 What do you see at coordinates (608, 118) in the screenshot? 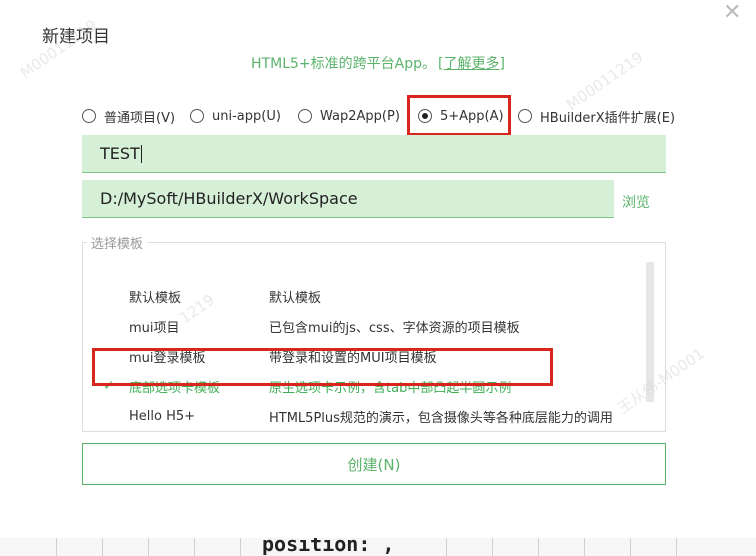
I see `radio-label: HBuilderX插件扩展(E)` at bounding box center [608, 118].